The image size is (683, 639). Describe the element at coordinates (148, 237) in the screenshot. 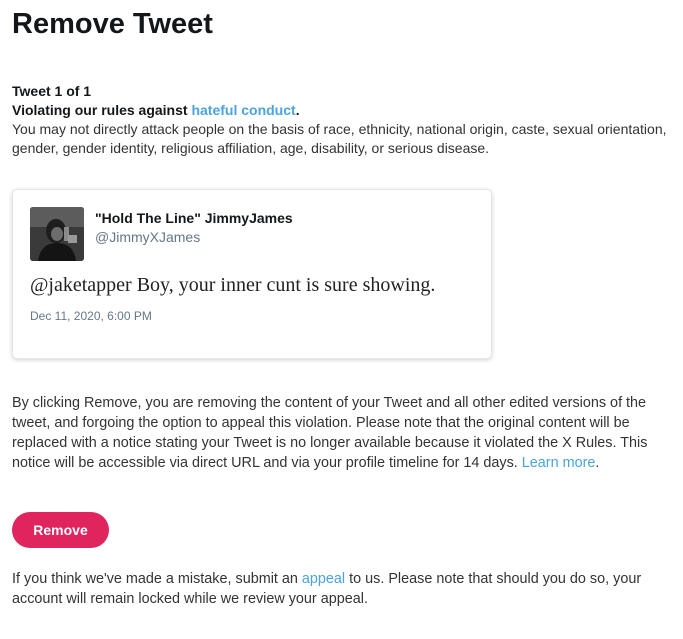

I see `tweet-handle: @JimmyXJames` at that location.